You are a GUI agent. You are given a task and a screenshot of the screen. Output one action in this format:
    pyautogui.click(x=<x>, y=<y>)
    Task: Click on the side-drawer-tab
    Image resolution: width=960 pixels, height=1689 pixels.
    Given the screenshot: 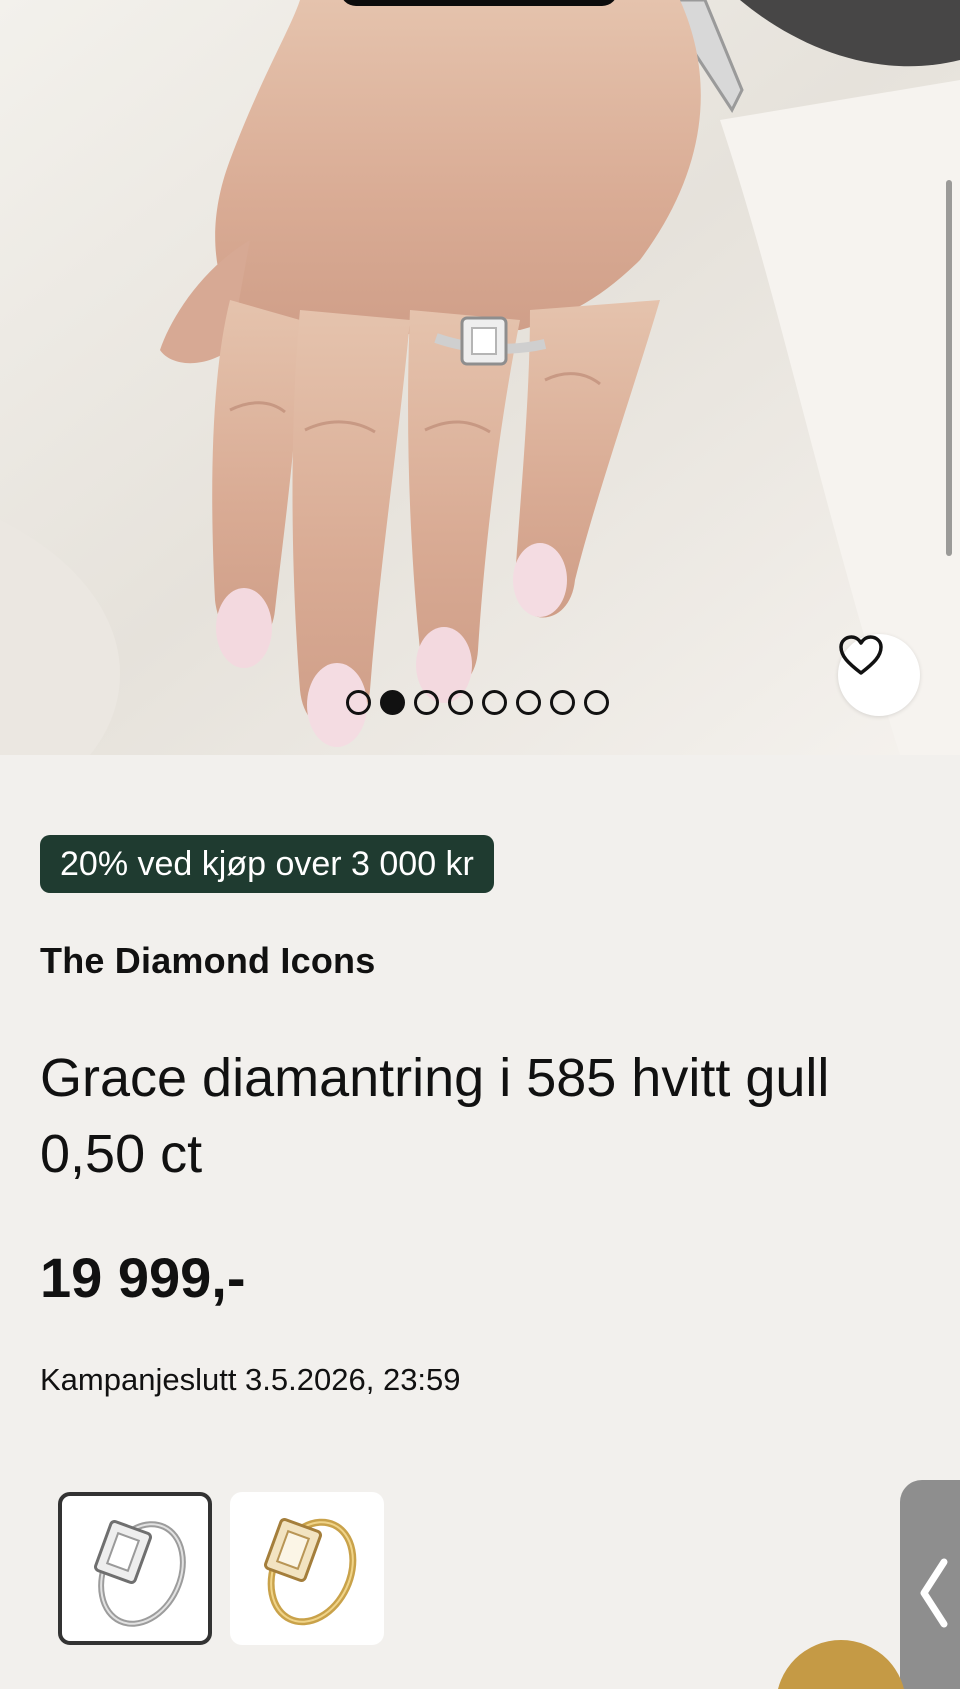 What is the action you would take?
    pyautogui.click(x=930, y=1584)
    